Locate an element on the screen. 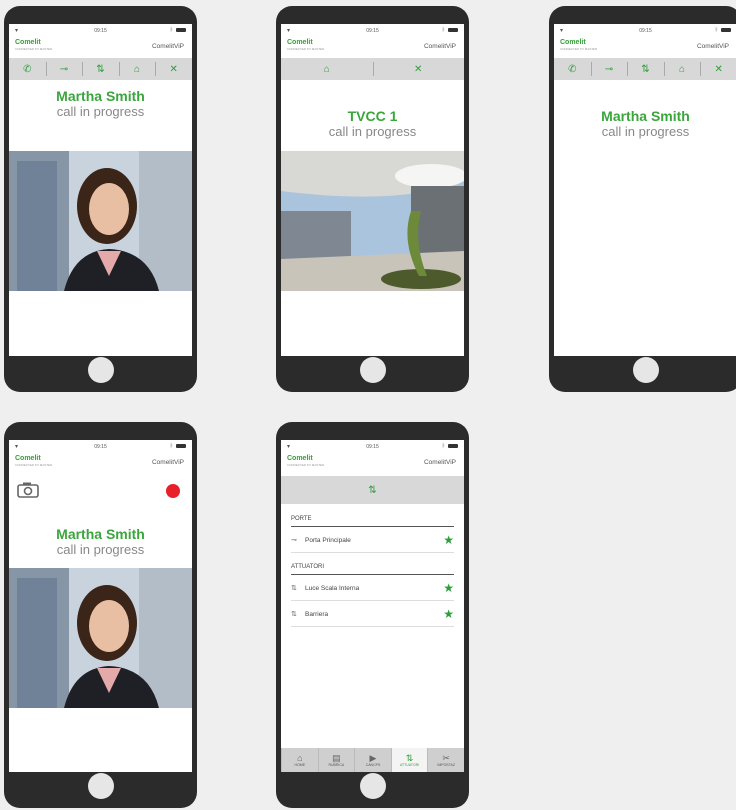  tab-cancps: ▶ CANCPS is located at coordinates (372, 760).